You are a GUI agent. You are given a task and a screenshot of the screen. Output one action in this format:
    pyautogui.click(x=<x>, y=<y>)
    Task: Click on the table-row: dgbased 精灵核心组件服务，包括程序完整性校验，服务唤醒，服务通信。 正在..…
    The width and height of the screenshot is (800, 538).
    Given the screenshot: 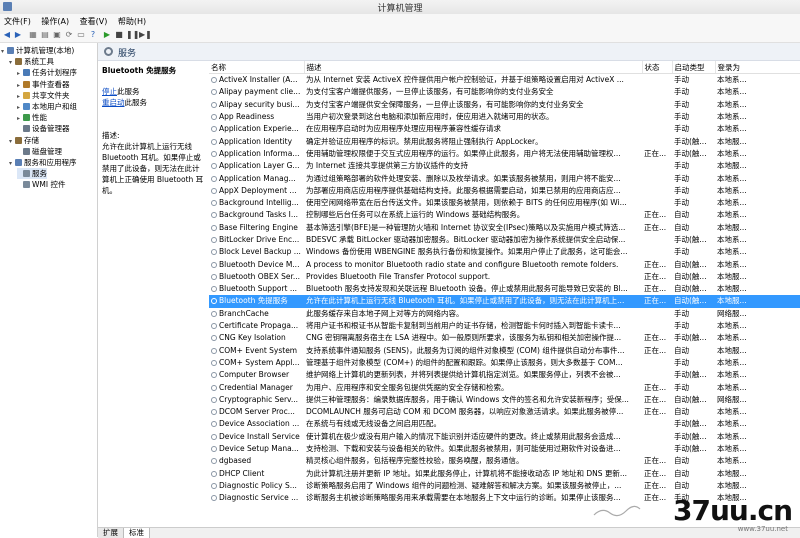 What is the action you would take?
    pyautogui.click(x=504, y=461)
    